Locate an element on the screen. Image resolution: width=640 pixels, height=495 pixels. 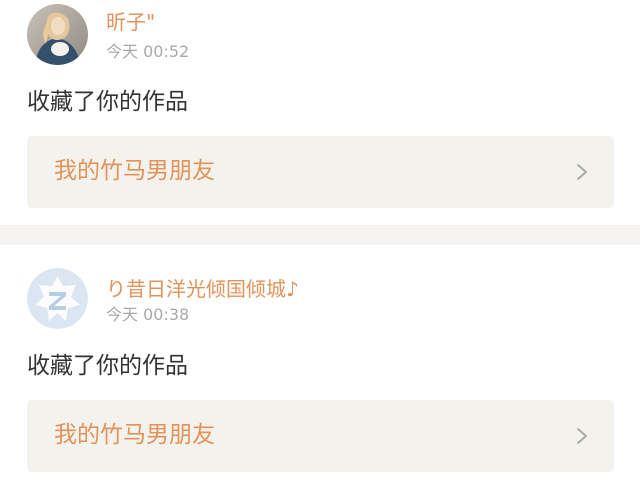
default-avatar-icon is located at coordinates (57, 298).